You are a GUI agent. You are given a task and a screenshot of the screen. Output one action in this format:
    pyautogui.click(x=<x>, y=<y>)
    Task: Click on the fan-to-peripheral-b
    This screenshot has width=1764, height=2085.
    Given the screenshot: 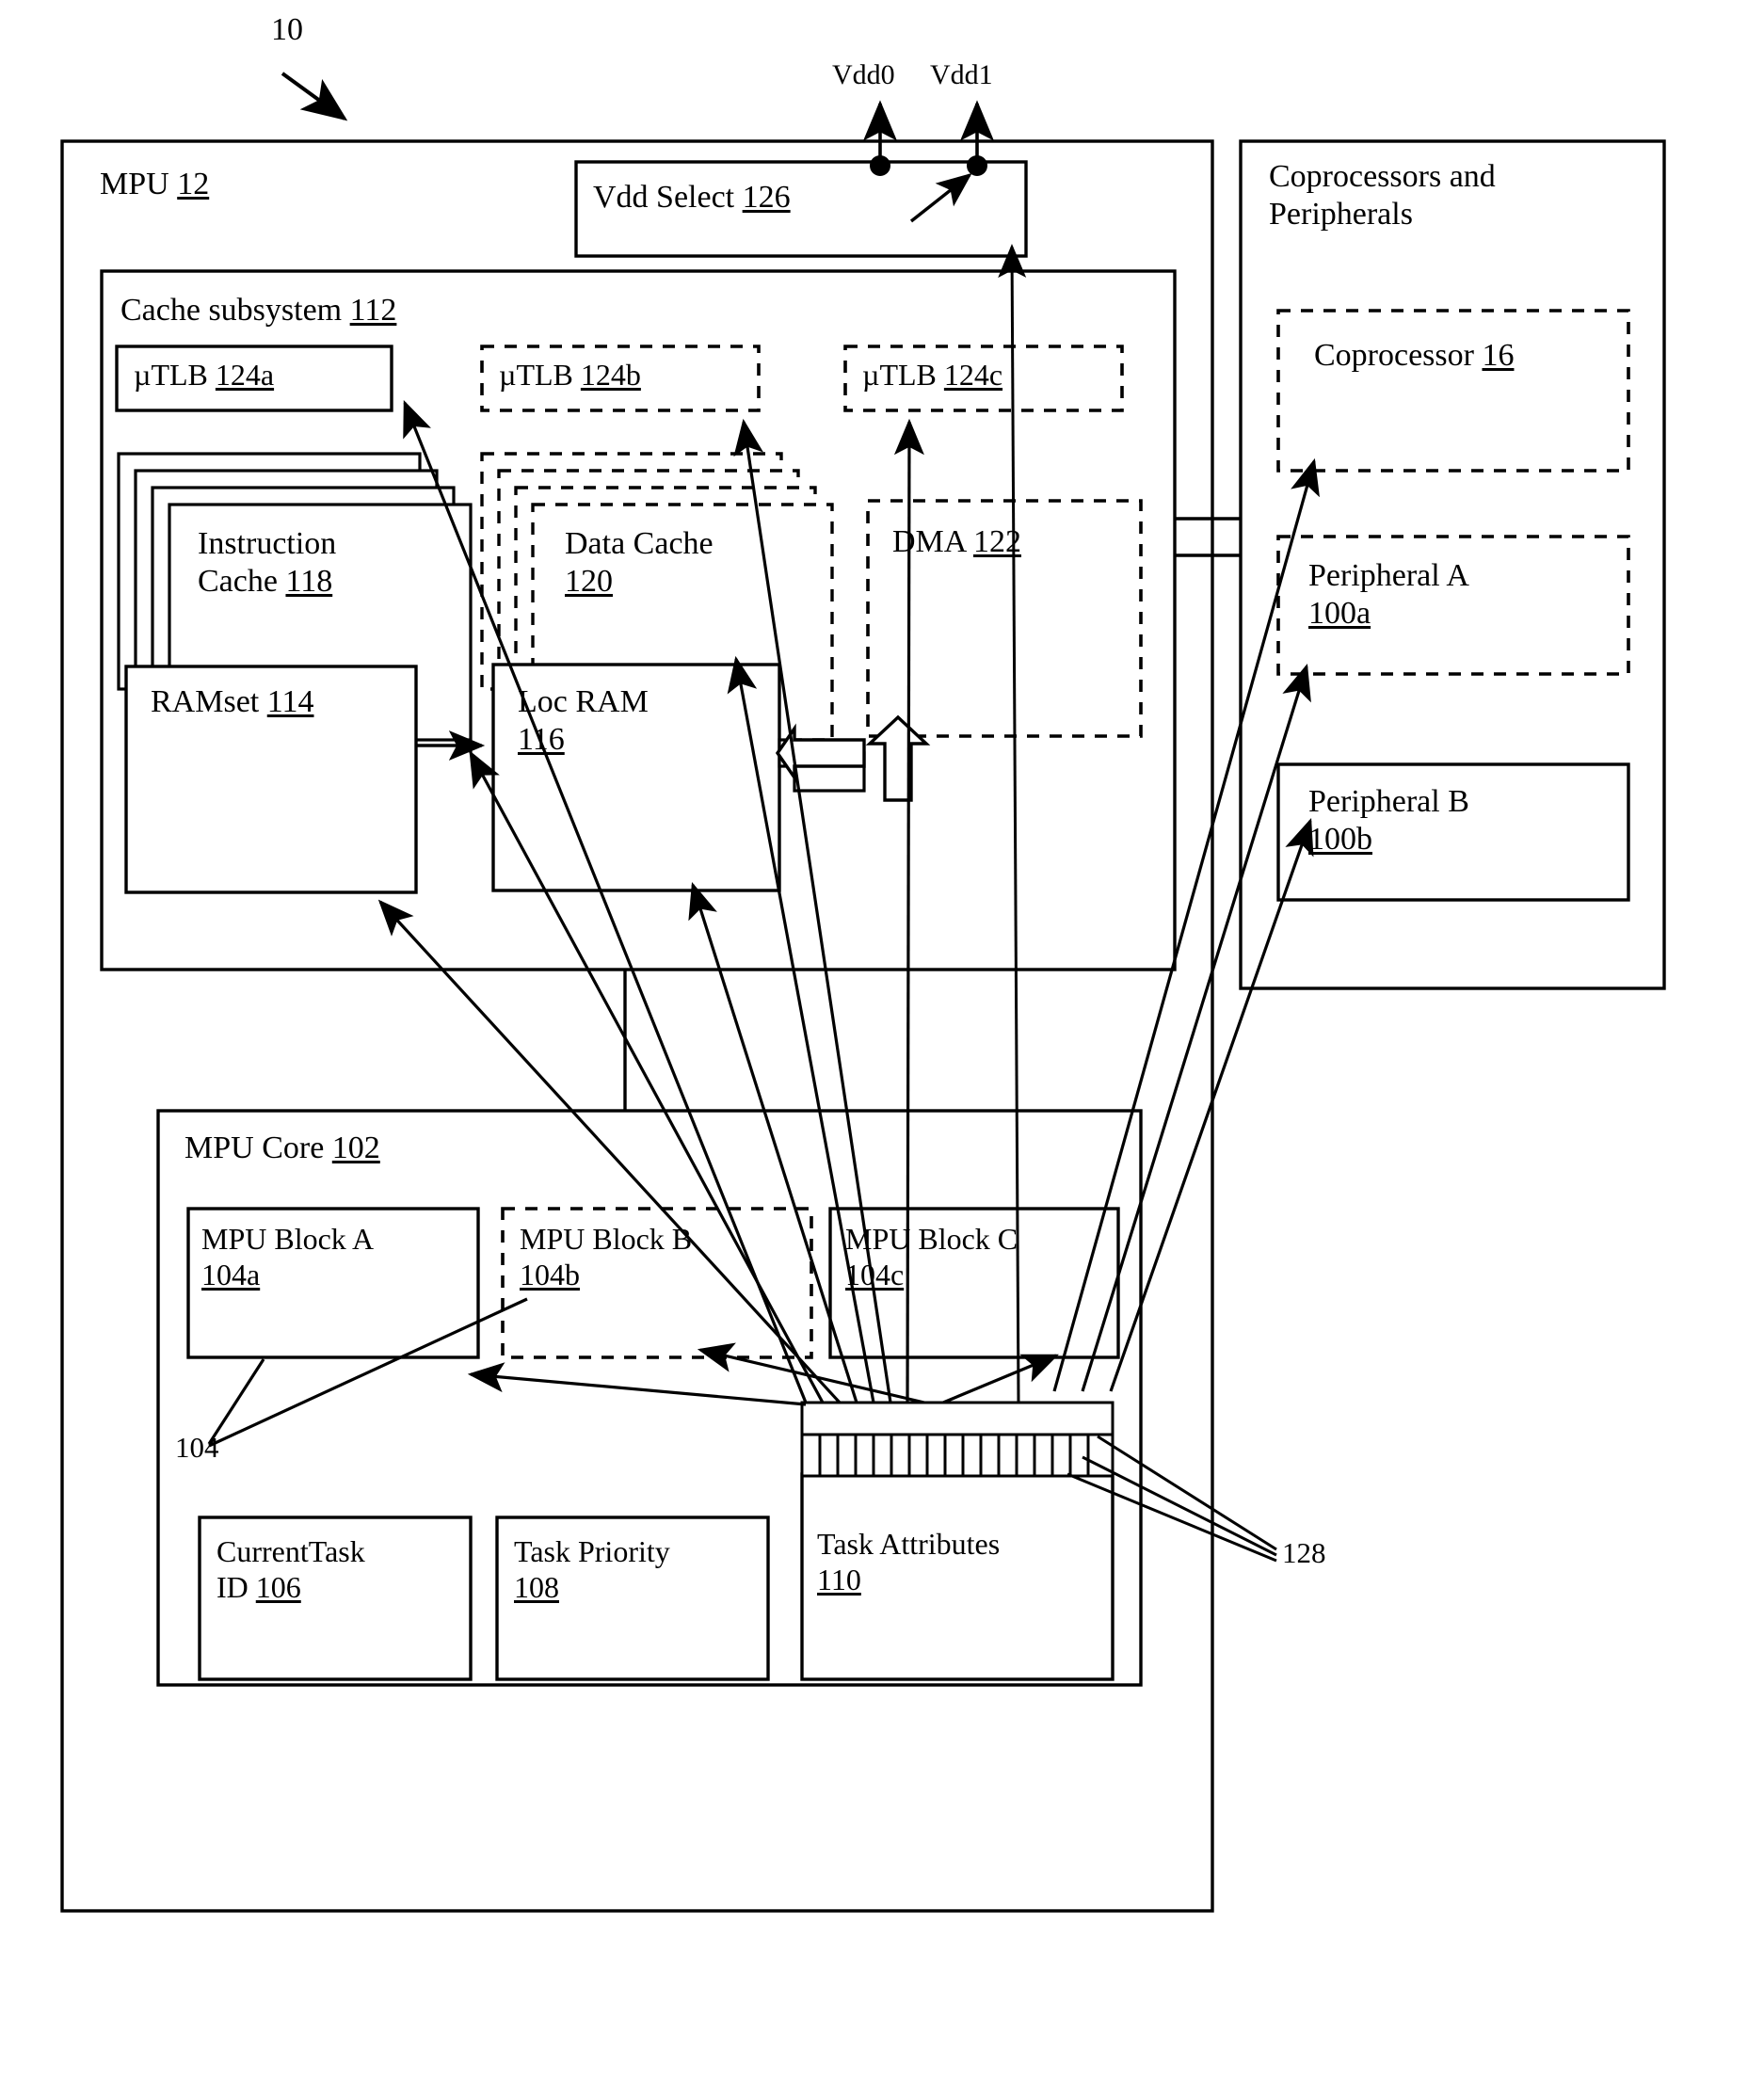 What is the action you would take?
    pyautogui.click(x=1211, y=1104)
    